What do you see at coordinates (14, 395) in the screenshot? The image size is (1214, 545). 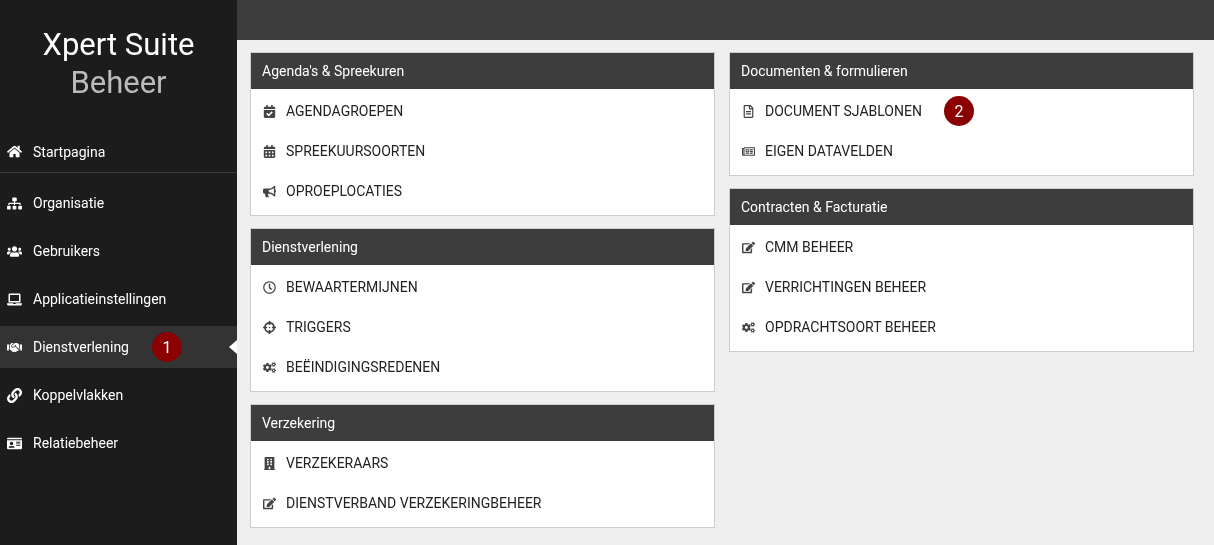 I see `link-icon` at bounding box center [14, 395].